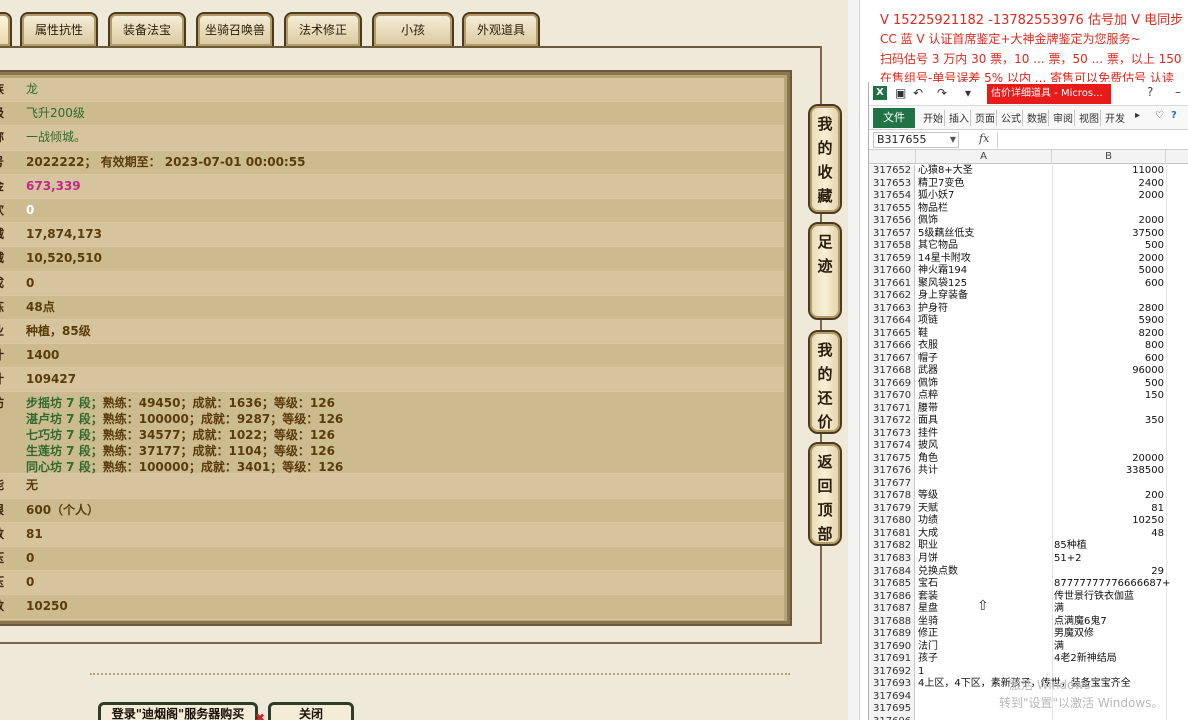 This screenshot has height=720, width=1188. Describe the element at coordinates (1109, 471) in the screenshot. I see `cell-b: 338500` at that location.